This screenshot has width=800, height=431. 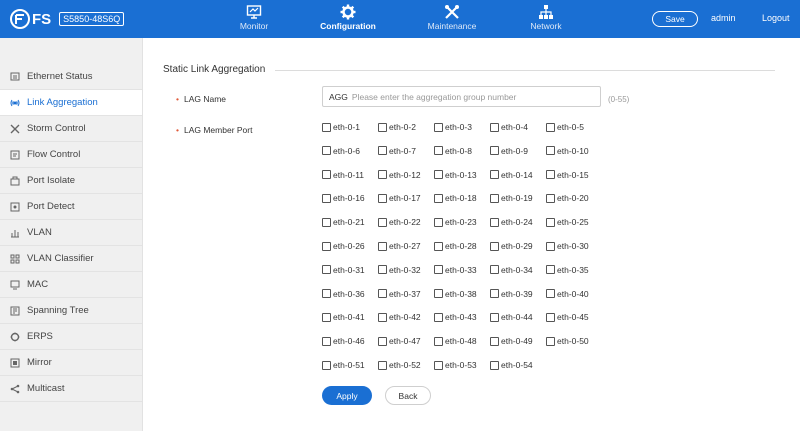 I want to click on port-checkbox-item: eth-0-16, so click(x=343, y=198).